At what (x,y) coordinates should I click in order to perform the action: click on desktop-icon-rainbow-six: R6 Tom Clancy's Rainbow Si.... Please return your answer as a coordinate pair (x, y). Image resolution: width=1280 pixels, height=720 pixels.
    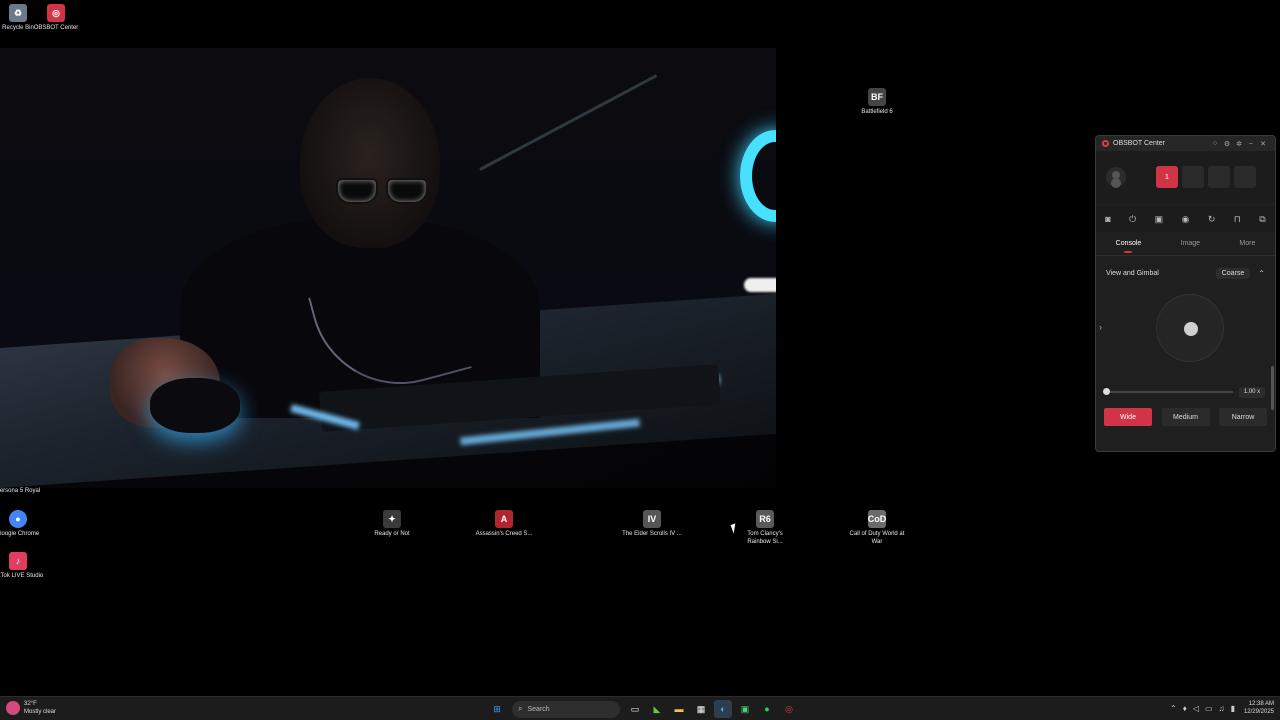
    Looking at the image, I should click on (765, 528).